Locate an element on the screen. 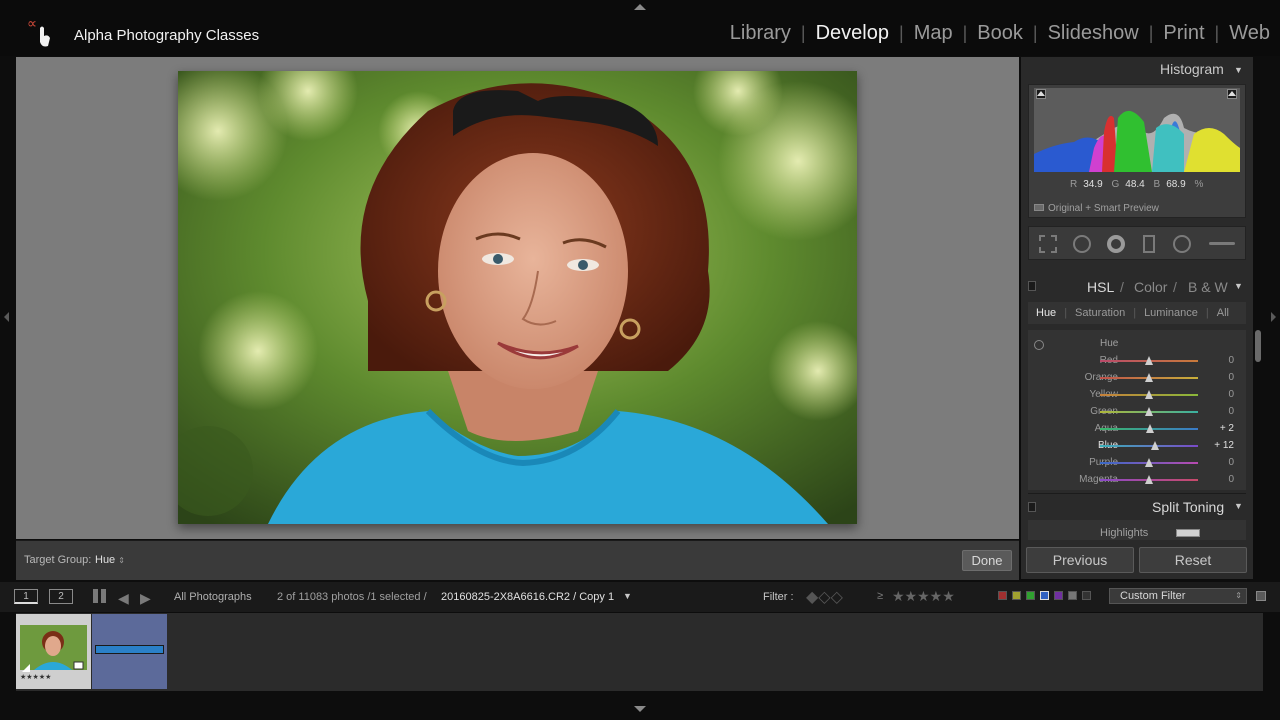  no-label-filter is located at coordinates (1086, 595).